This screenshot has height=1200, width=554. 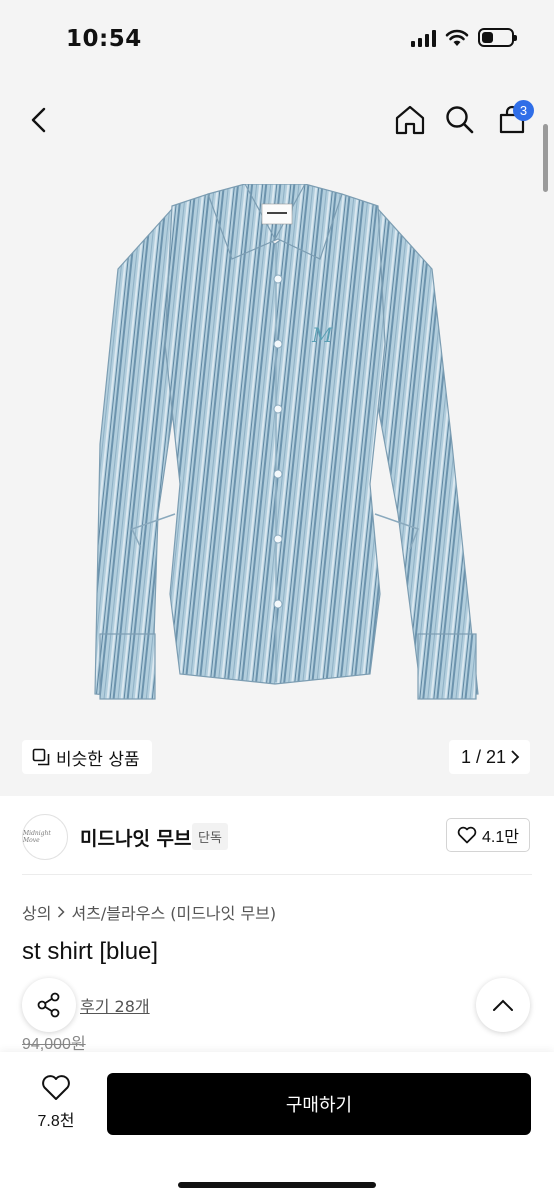 I want to click on home-button, so click(x=410, y=120).